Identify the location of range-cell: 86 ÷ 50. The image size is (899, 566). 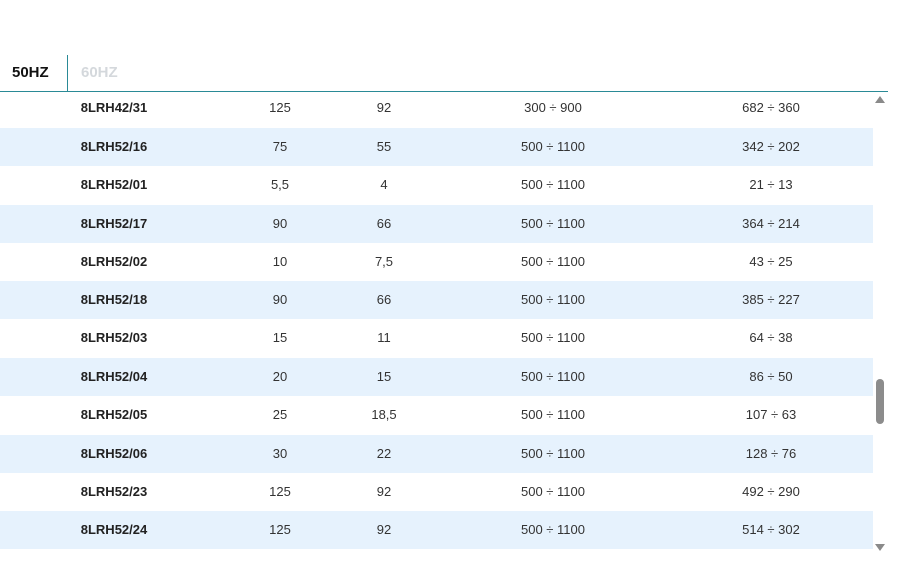
(771, 376).